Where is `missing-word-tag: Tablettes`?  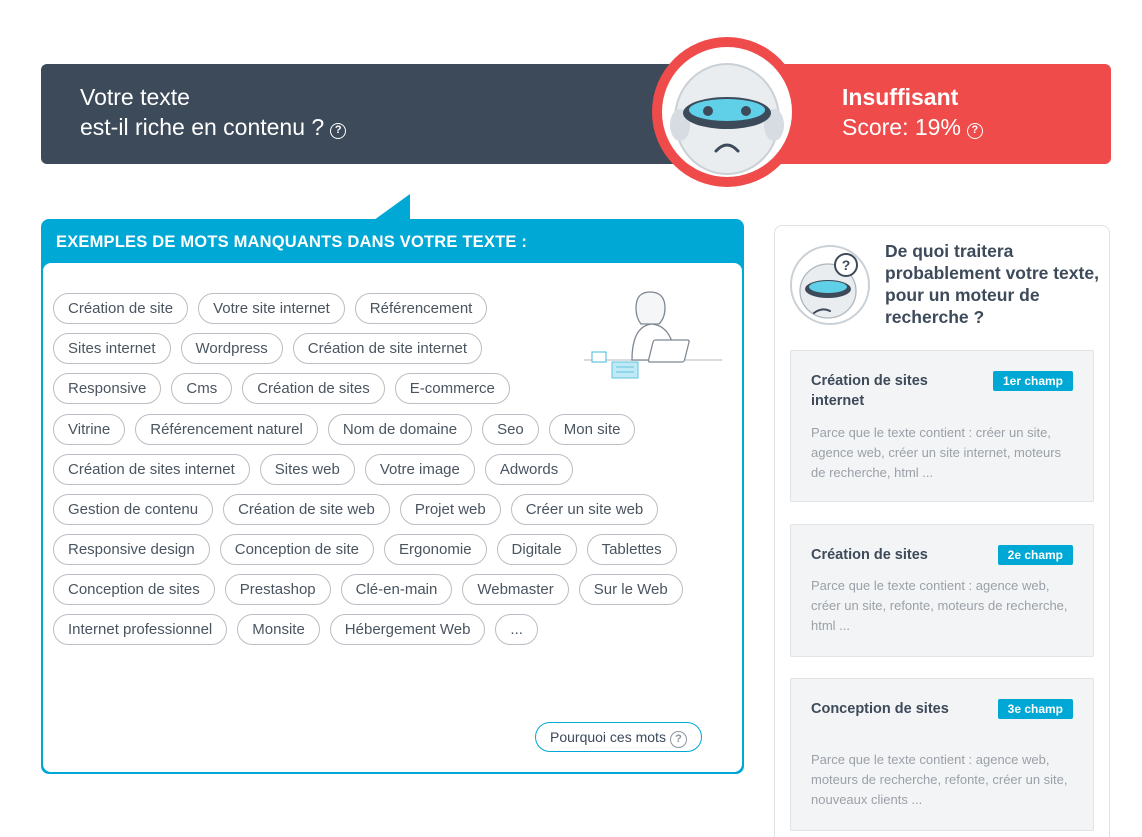
missing-word-tag: Tablettes is located at coordinates (631, 549).